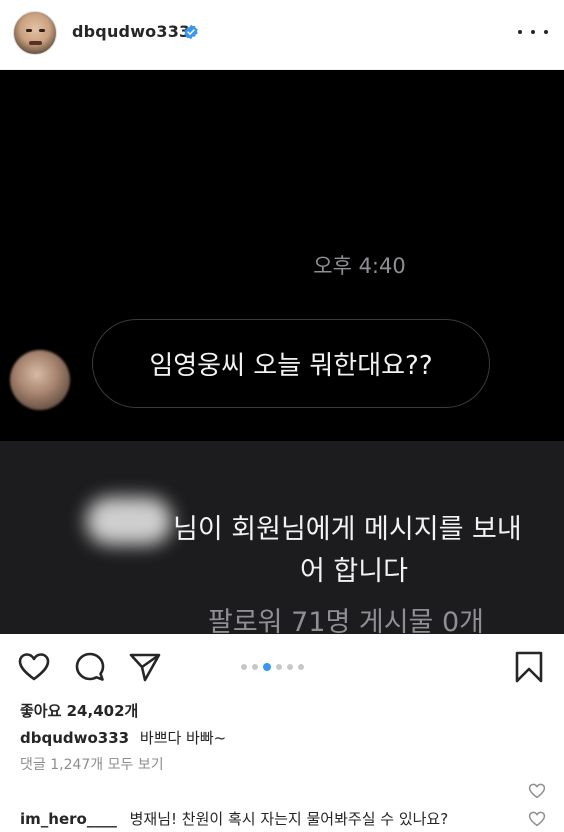 Image resolution: width=564 pixels, height=832 pixels. What do you see at coordinates (183, 738) in the screenshot?
I see `caption-text: 바쁘다 바빠~` at bounding box center [183, 738].